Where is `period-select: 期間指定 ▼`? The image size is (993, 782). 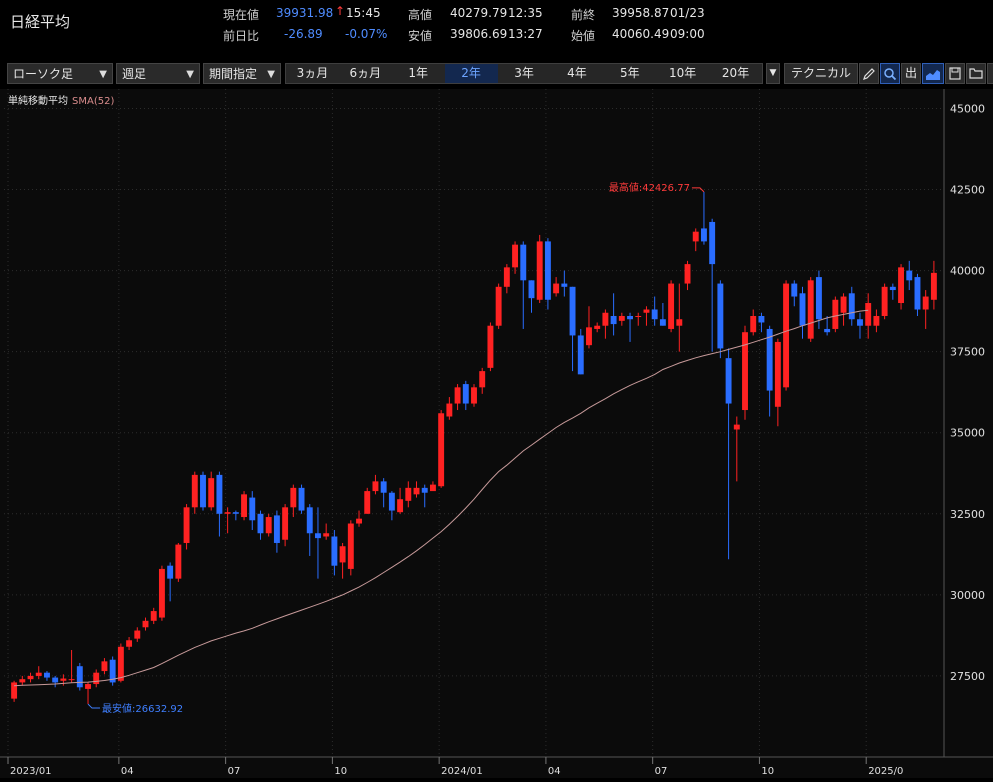 period-select: 期間指定 ▼ is located at coordinates (242, 73).